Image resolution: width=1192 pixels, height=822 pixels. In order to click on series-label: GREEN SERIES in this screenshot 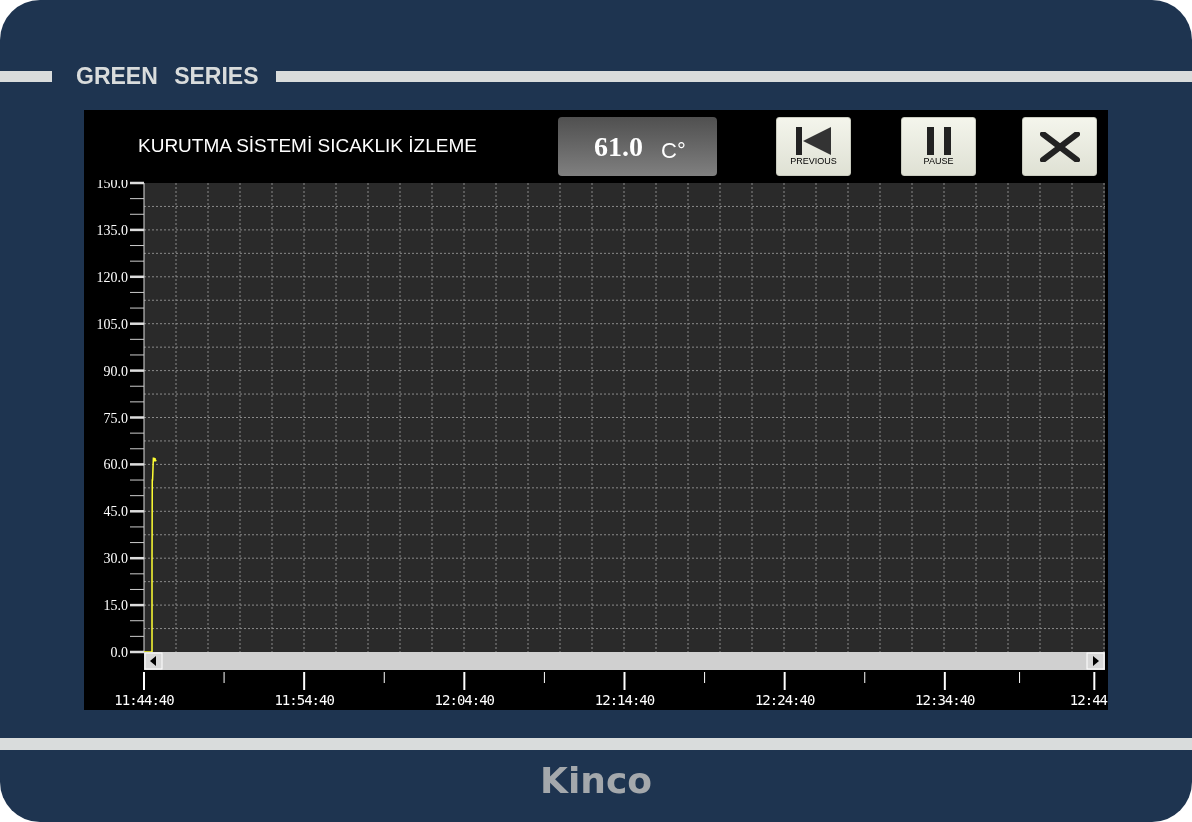, I will do `click(167, 76)`.